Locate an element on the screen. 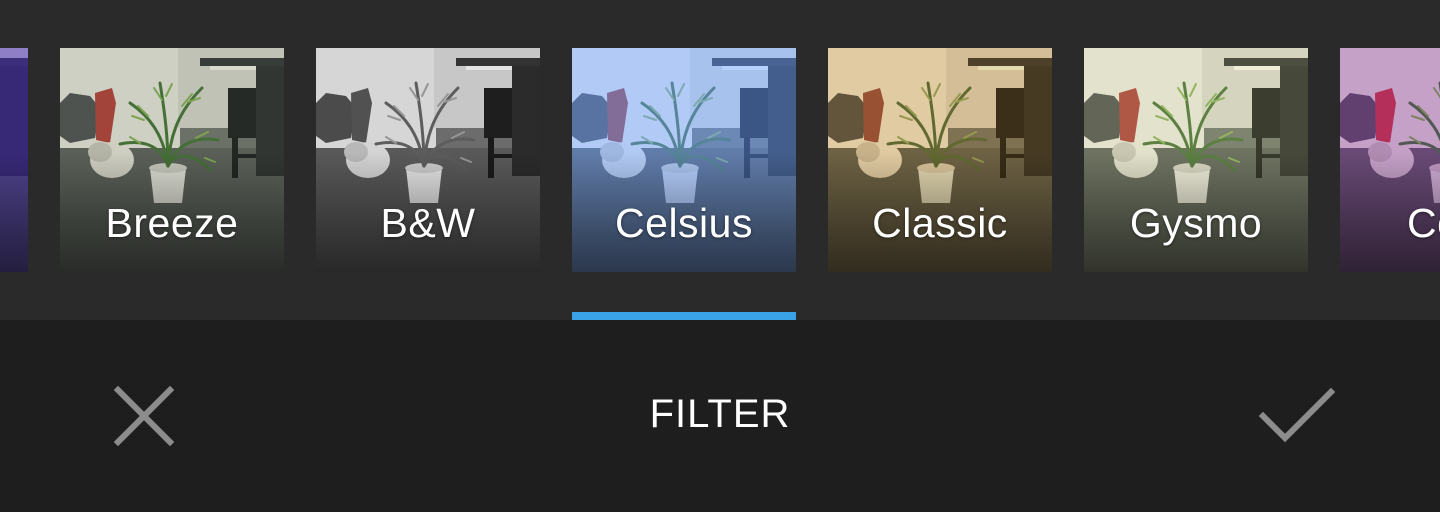 The image size is (1440, 512). screen-title: FILTER is located at coordinates (720, 414).